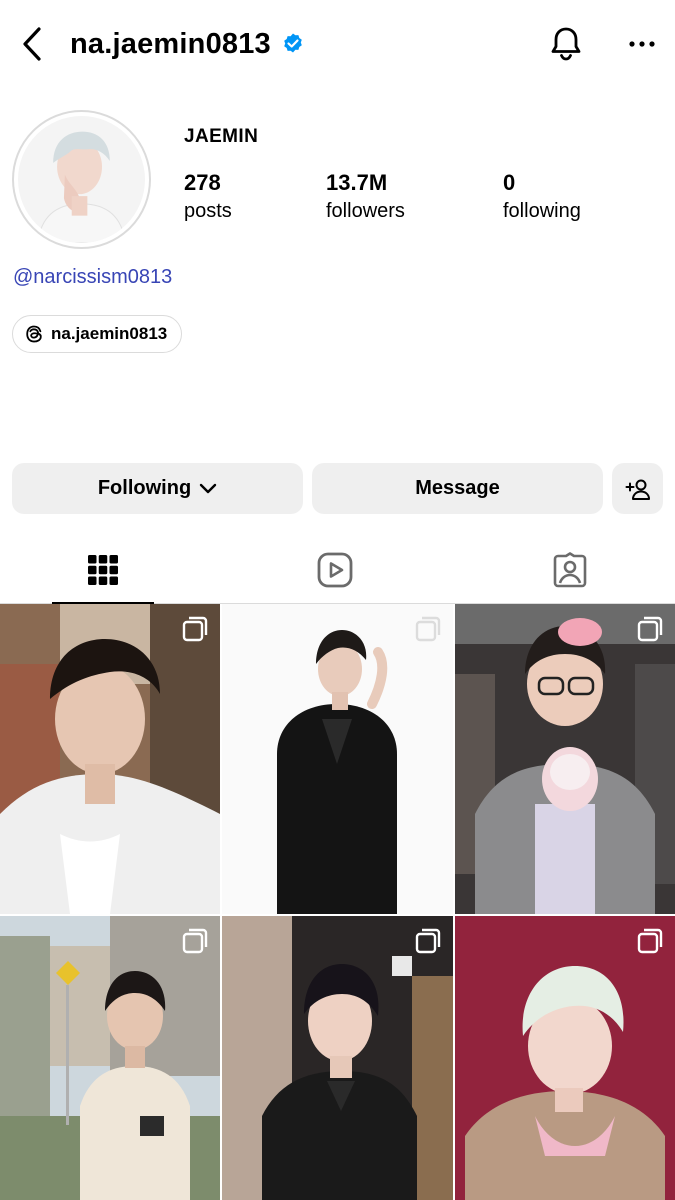  I want to click on threads-link: na.jaemin0813, so click(97, 334).